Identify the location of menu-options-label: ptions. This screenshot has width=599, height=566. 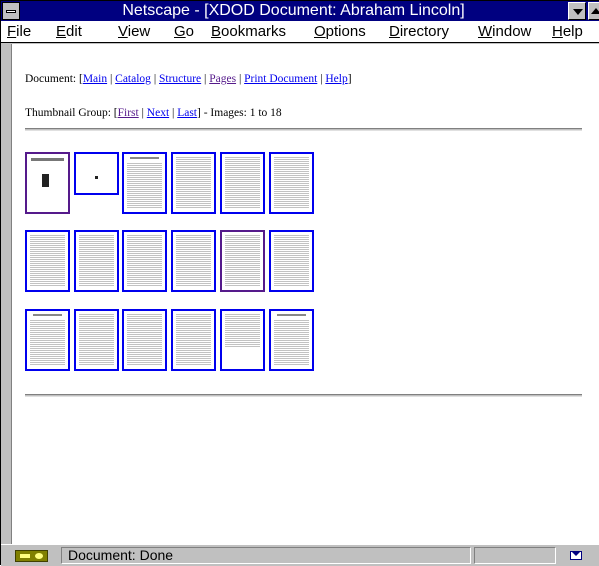
(345, 31).